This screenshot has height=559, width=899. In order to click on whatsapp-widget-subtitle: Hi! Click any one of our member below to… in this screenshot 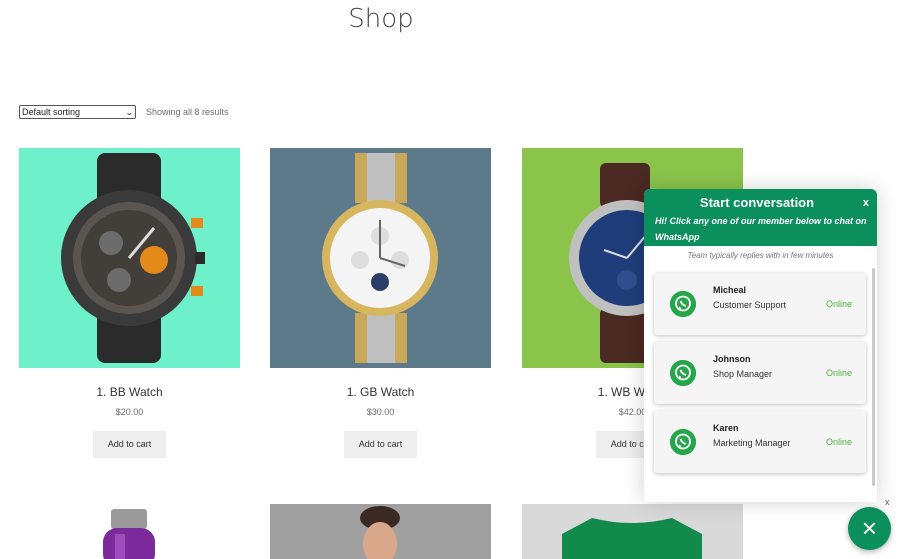, I will do `click(761, 229)`.